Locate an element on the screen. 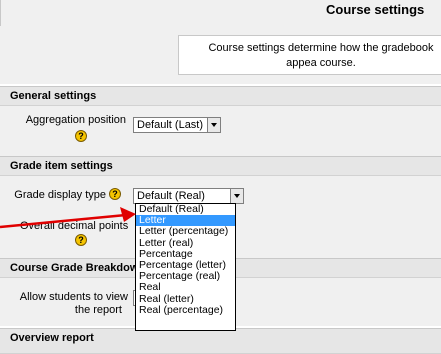 The width and height of the screenshot is (441, 354). dropdown-option: Letter (real) is located at coordinates (185, 243).